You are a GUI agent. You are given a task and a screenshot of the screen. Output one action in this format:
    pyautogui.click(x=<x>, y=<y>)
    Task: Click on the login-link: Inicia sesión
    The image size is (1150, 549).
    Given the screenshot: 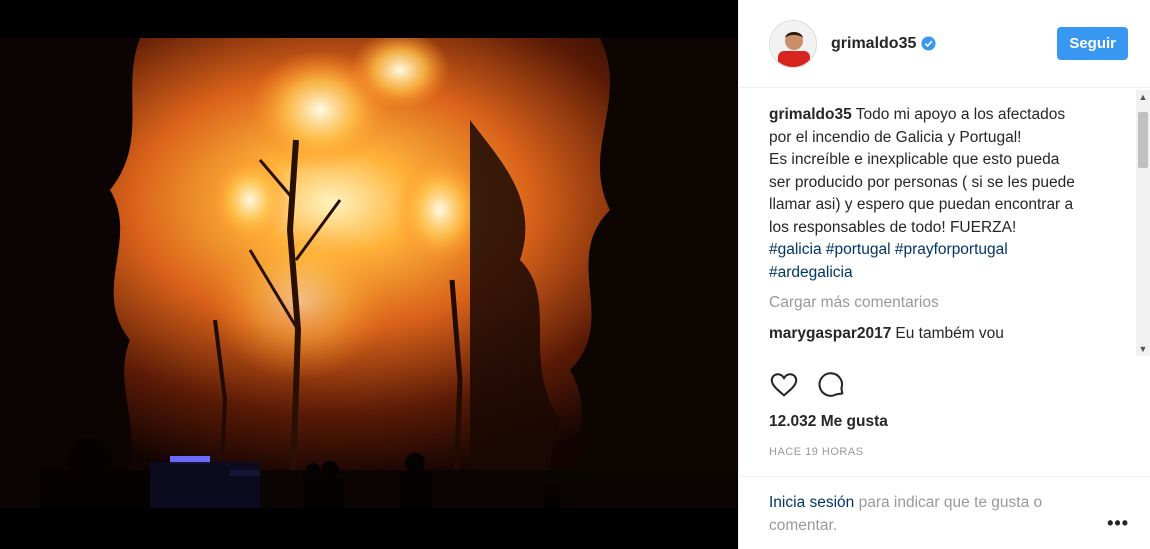 What is the action you would take?
    pyautogui.click(x=811, y=502)
    